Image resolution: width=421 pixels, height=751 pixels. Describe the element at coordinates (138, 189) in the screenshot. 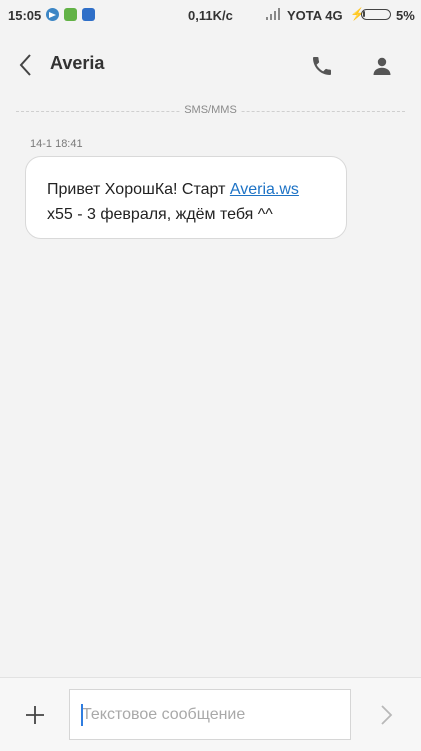

I see `message-text: Привет ХорошКа! Старт` at that location.